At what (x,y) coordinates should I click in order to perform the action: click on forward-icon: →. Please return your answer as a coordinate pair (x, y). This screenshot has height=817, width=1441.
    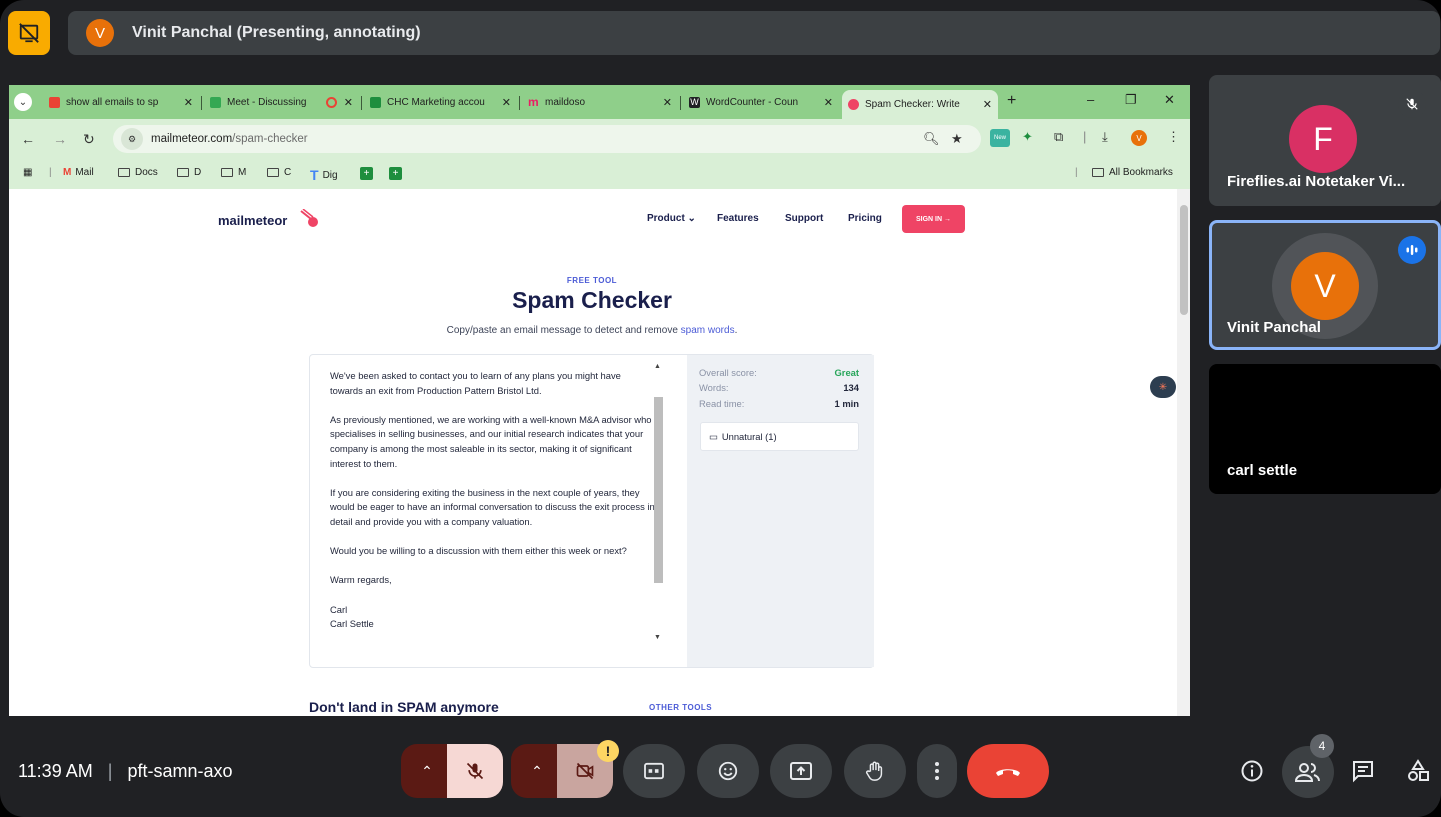
    Looking at the image, I should click on (60, 139).